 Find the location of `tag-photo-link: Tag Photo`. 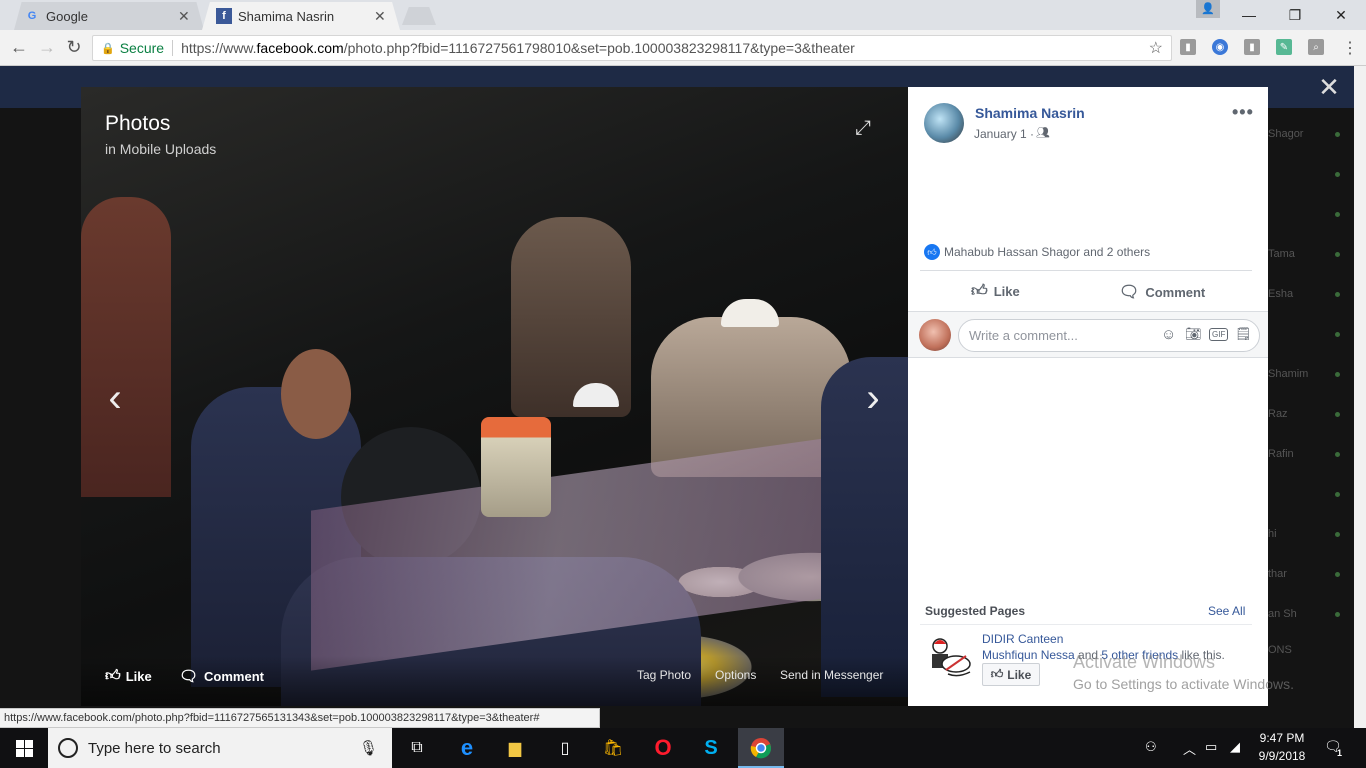

tag-photo-link: Tag Photo is located at coordinates (664, 675).